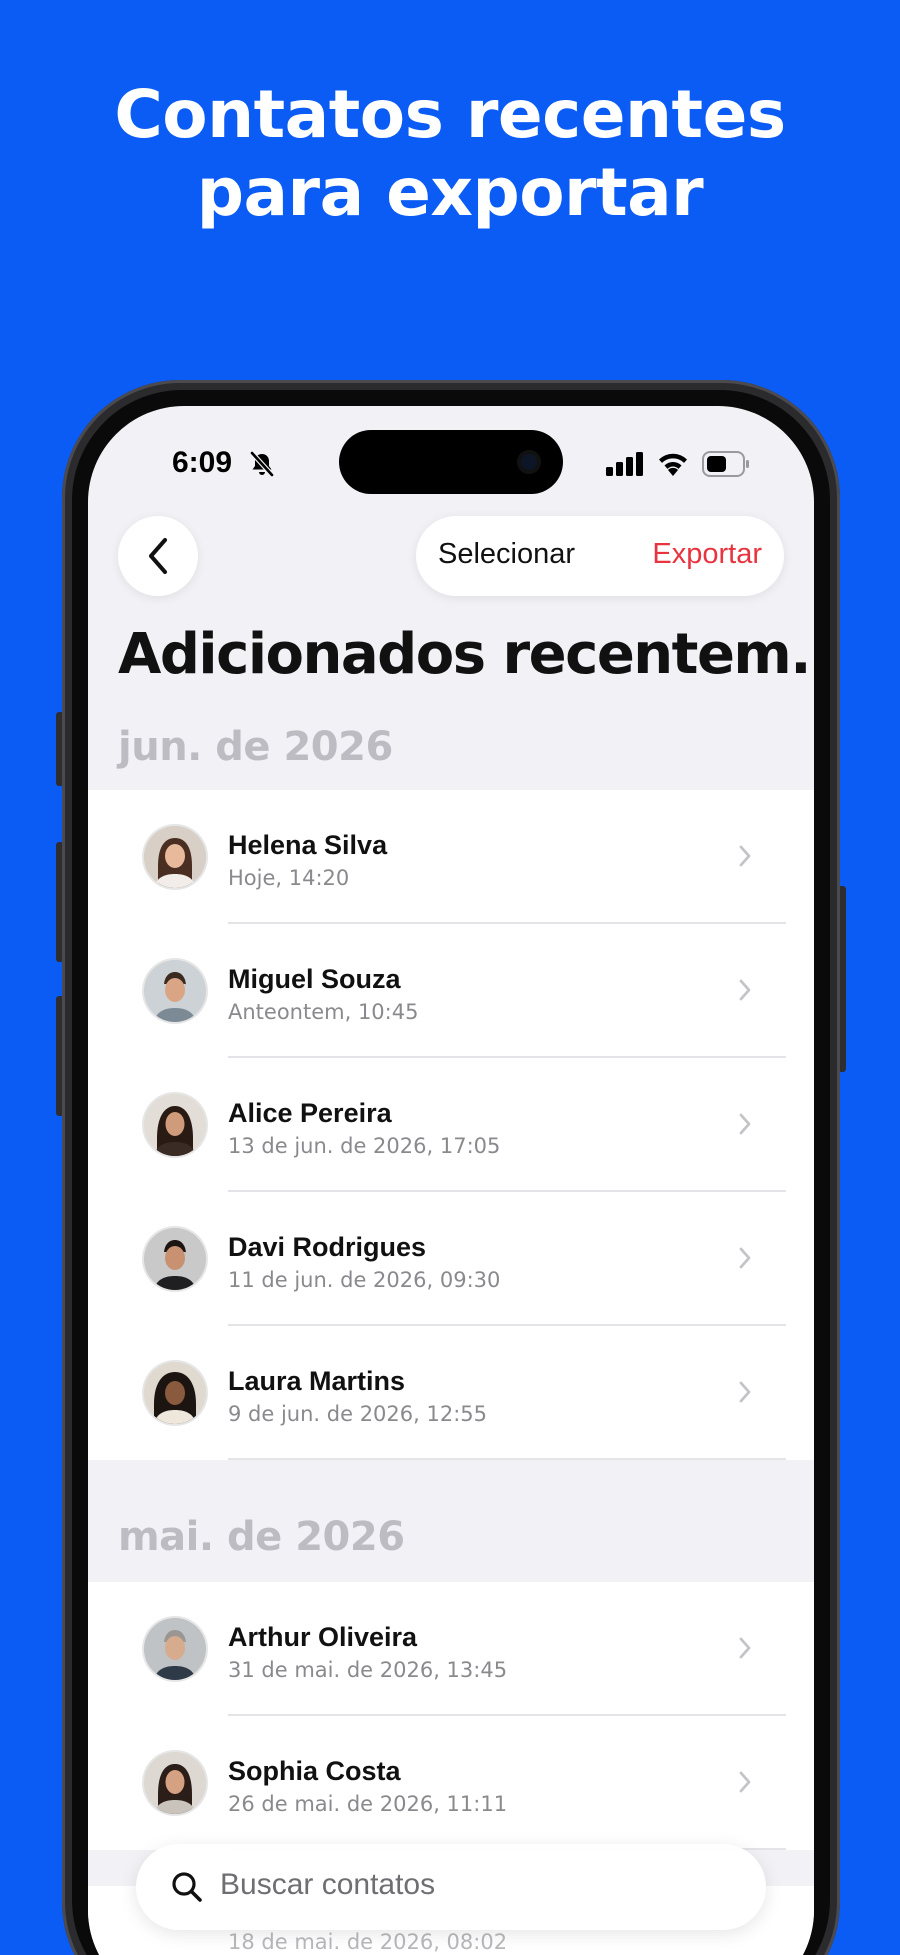  What do you see at coordinates (725, 464) in the screenshot?
I see `battery-icon` at bounding box center [725, 464].